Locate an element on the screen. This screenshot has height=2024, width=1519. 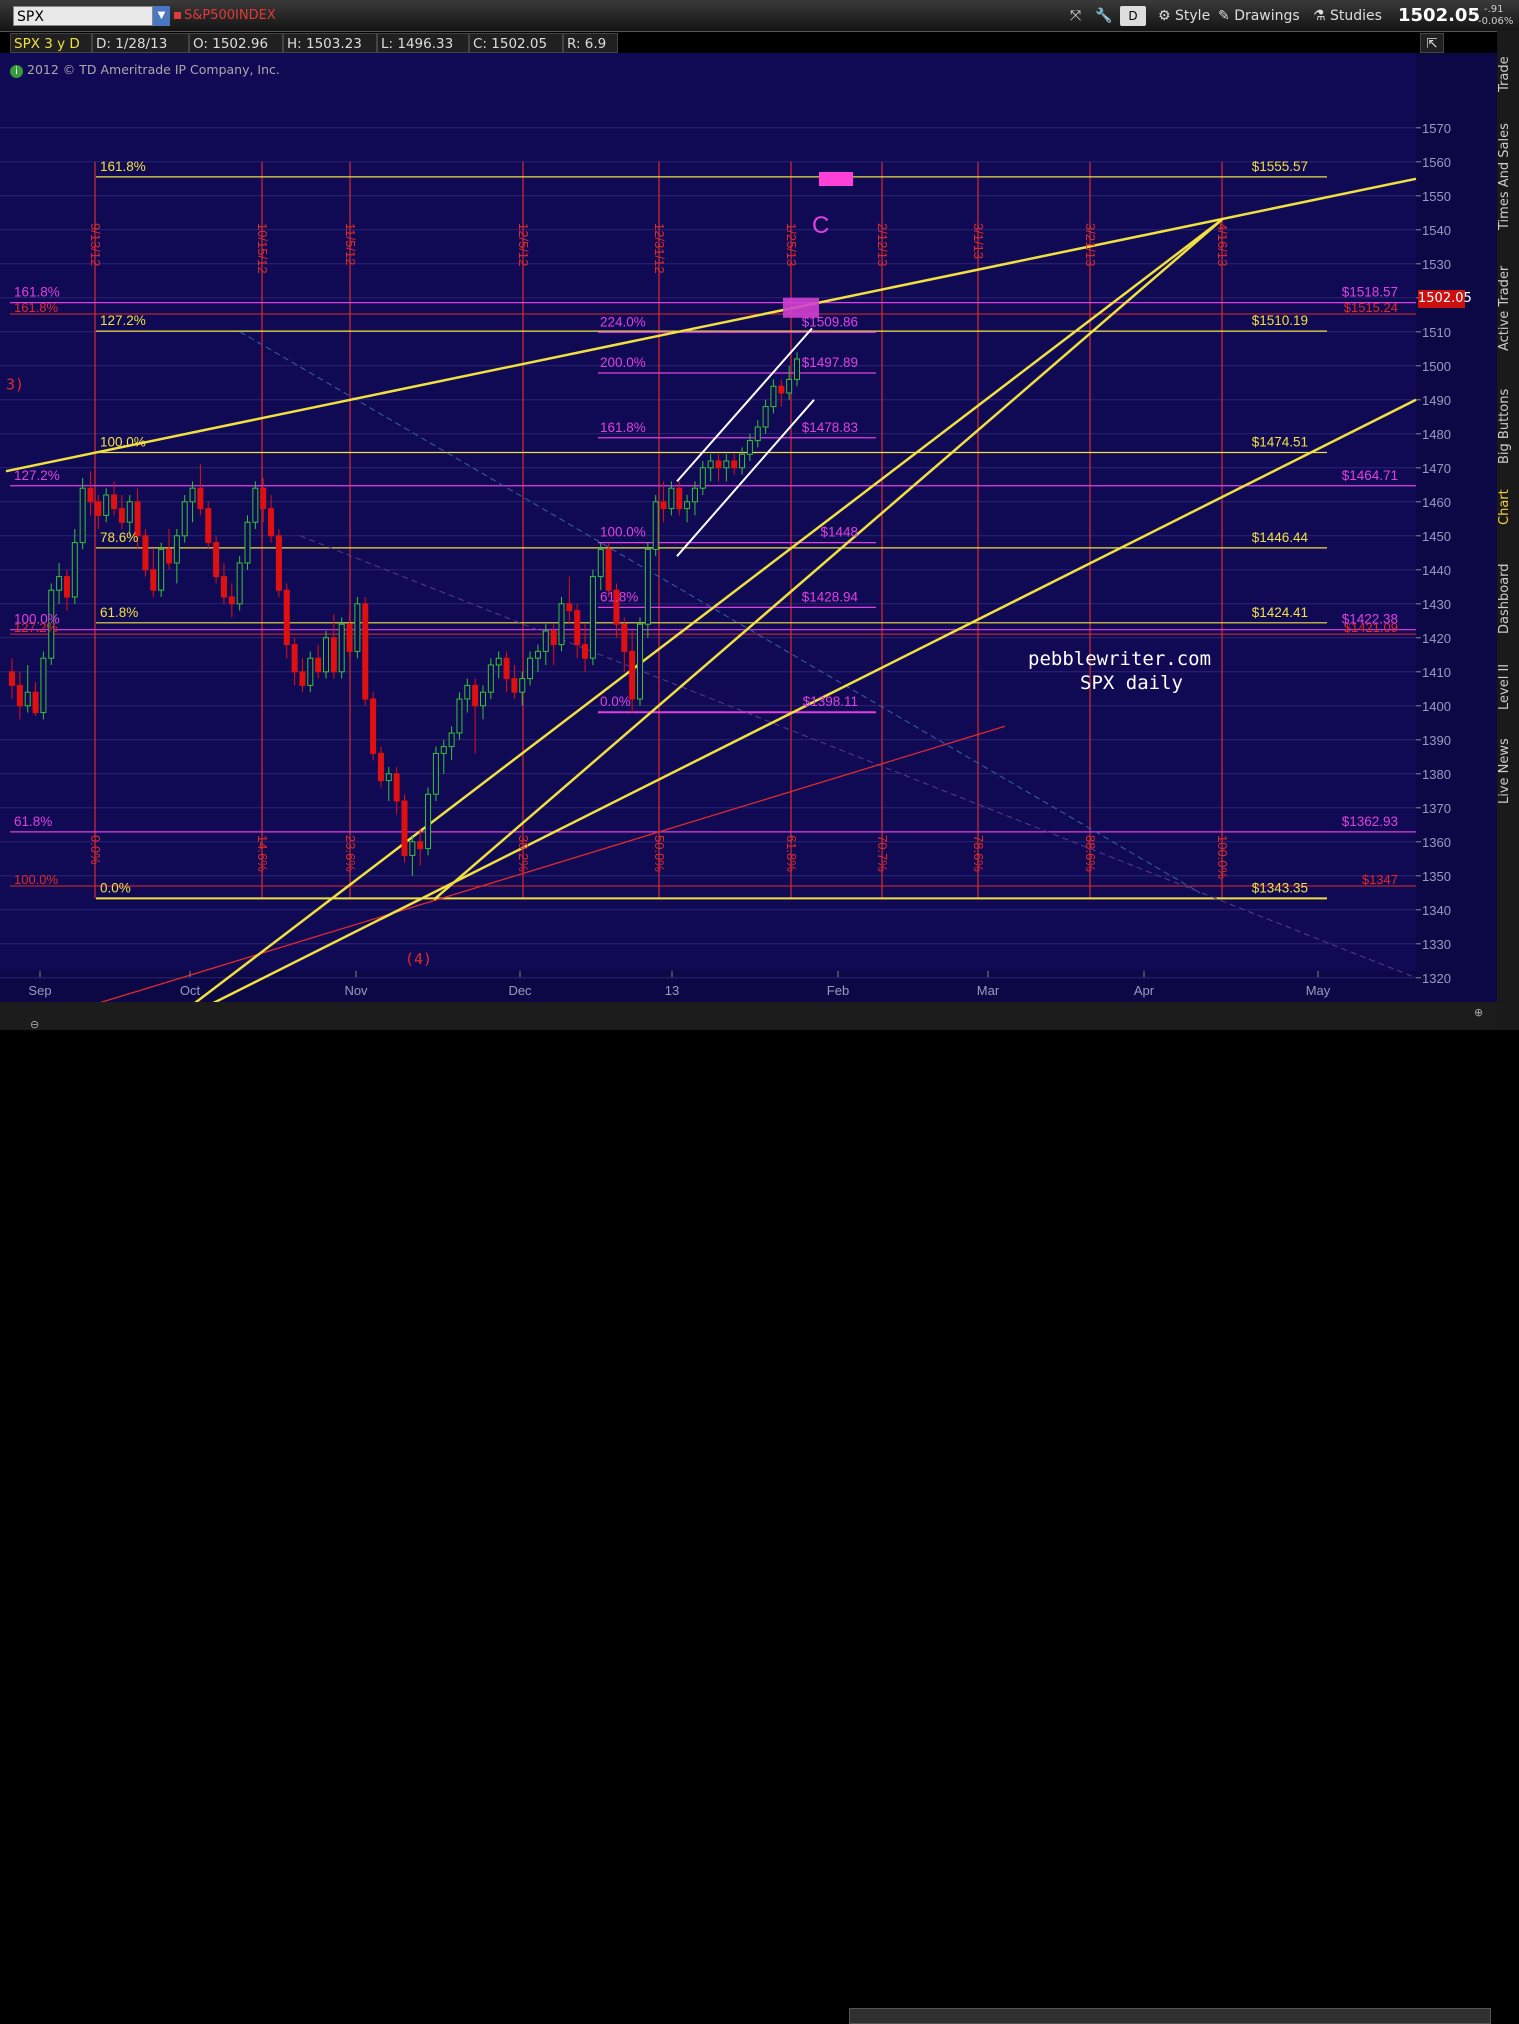
range-field: R: 6.9 is located at coordinates (590, 43).